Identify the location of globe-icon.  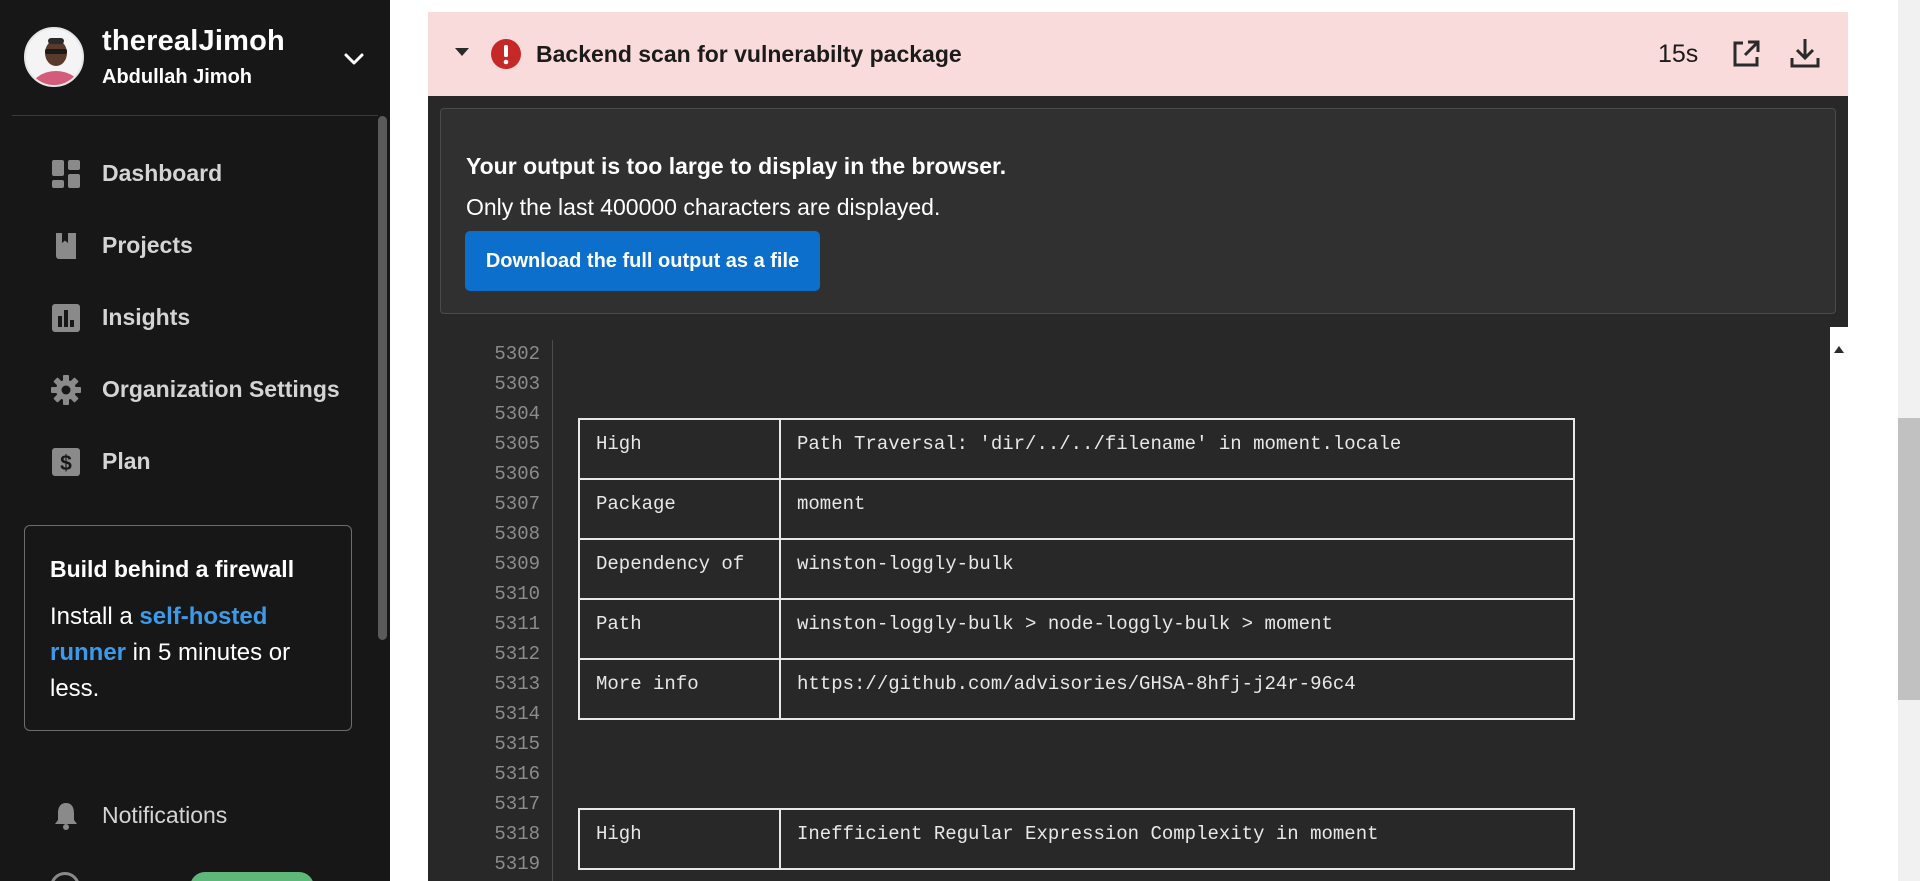
(65, 876).